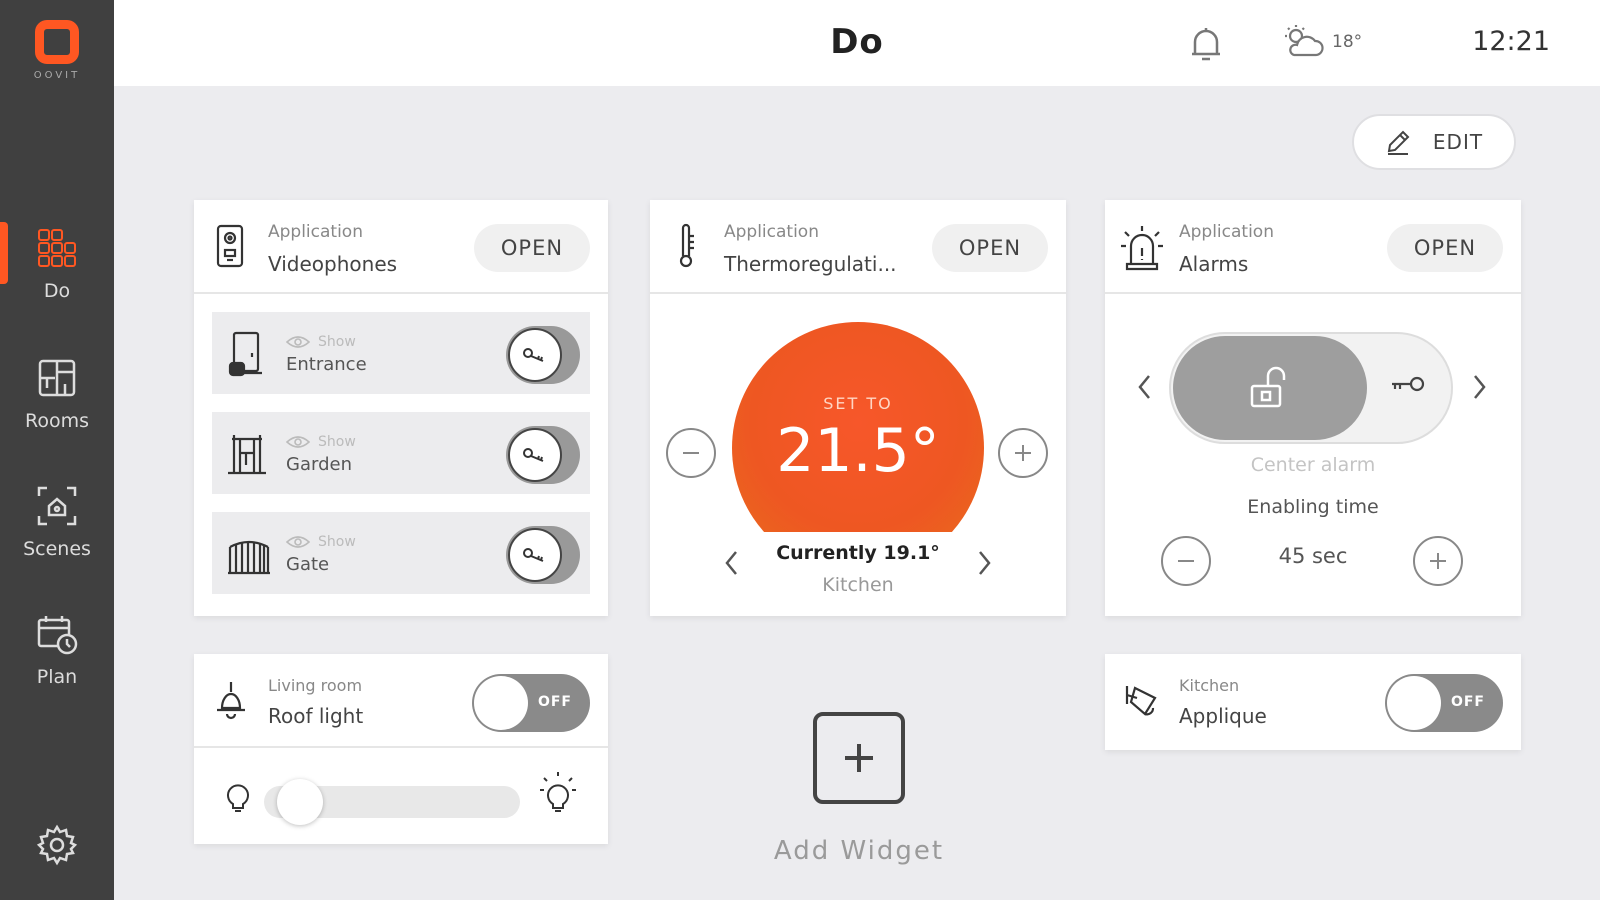  What do you see at coordinates (1511, 41) in the screenshot?
I see `clock: 12:21` at bounding box center [1511, 41].